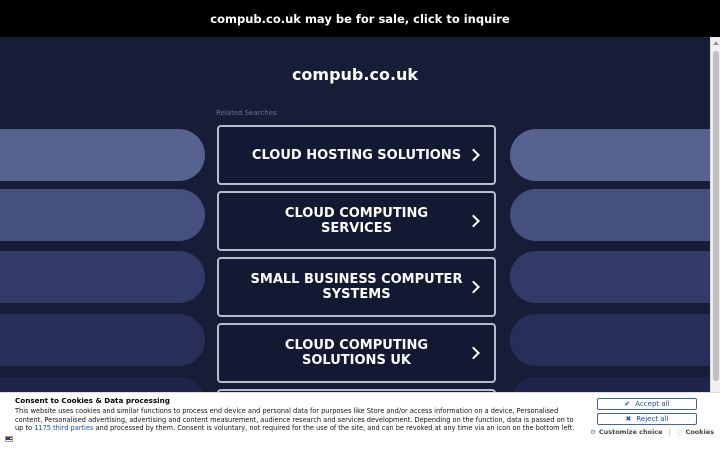 This screenshot has height=450, width=720. I want to click on reject-all-label: Reject all, so click(652, 419).